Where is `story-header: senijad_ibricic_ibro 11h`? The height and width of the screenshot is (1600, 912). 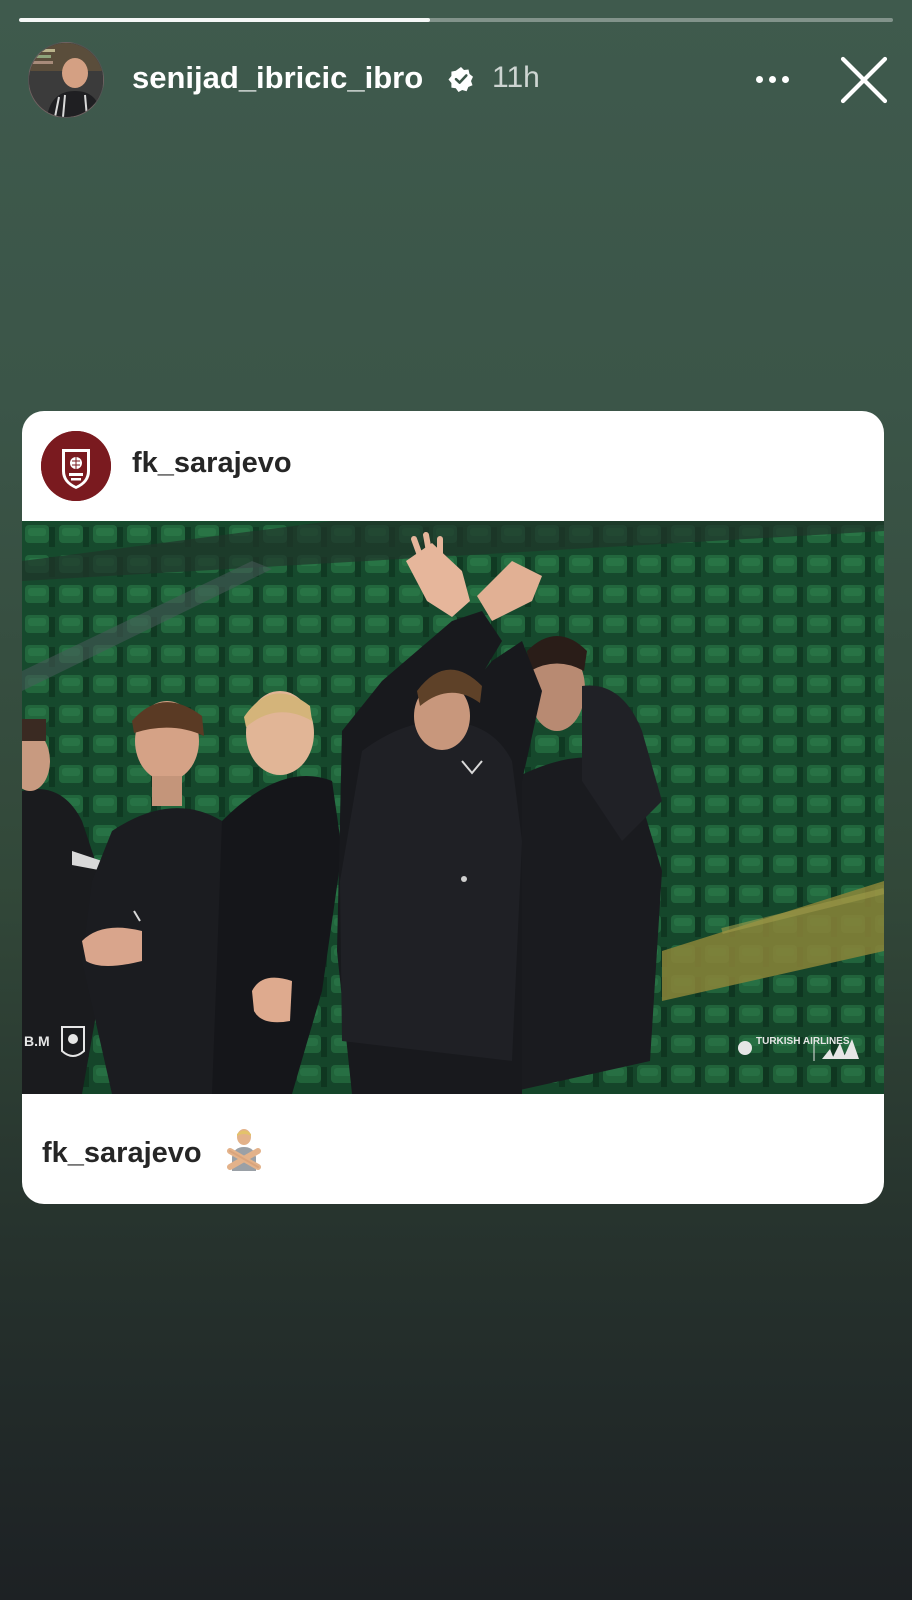 story-header: senijad_ibricic_ibro 11h is located at coordinates (456, 80).